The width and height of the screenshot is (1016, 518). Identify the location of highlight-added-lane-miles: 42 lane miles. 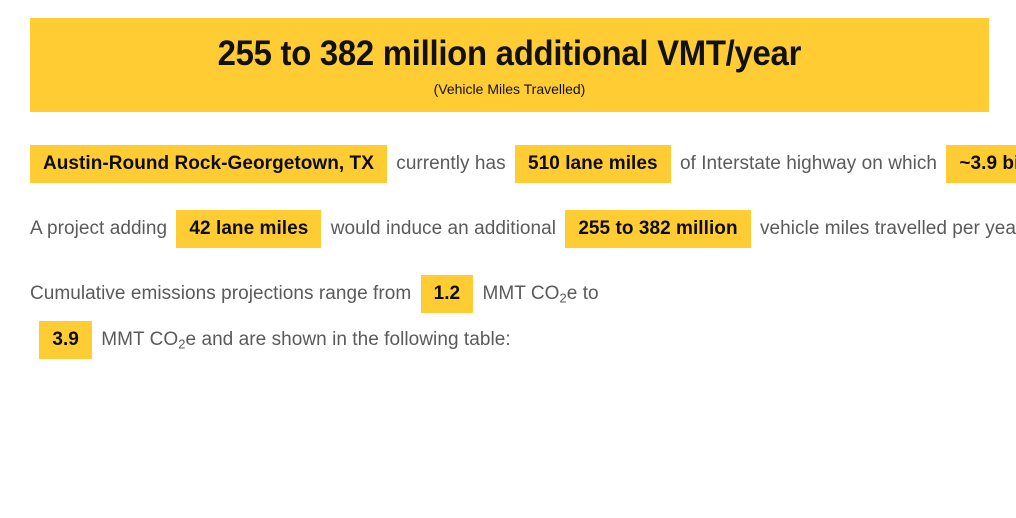
(249, 229).